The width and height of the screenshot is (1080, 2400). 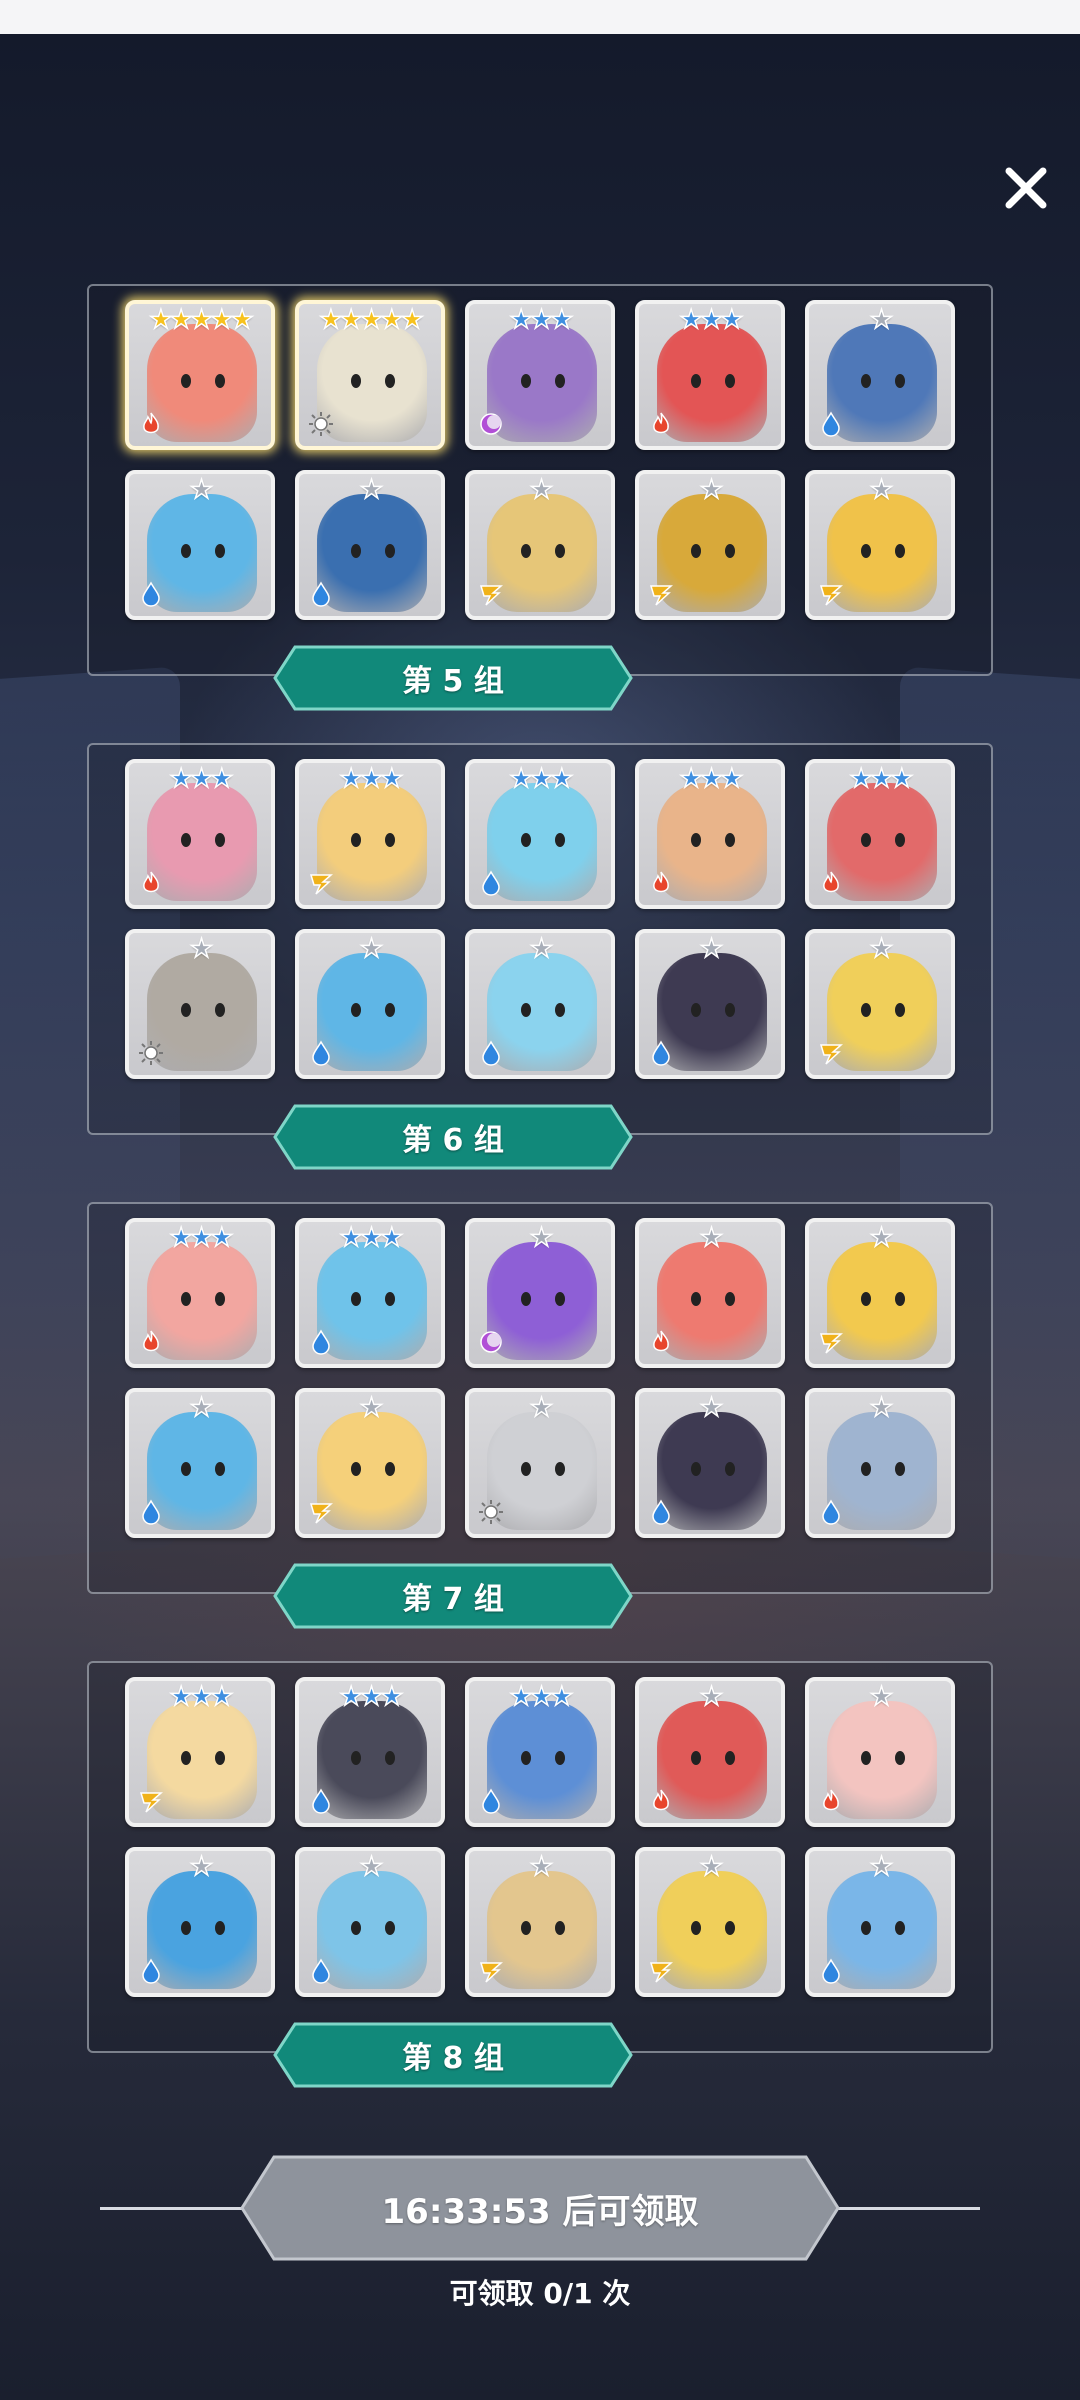 I want to click on dark-element-icon, so click(x=491, y=1342).